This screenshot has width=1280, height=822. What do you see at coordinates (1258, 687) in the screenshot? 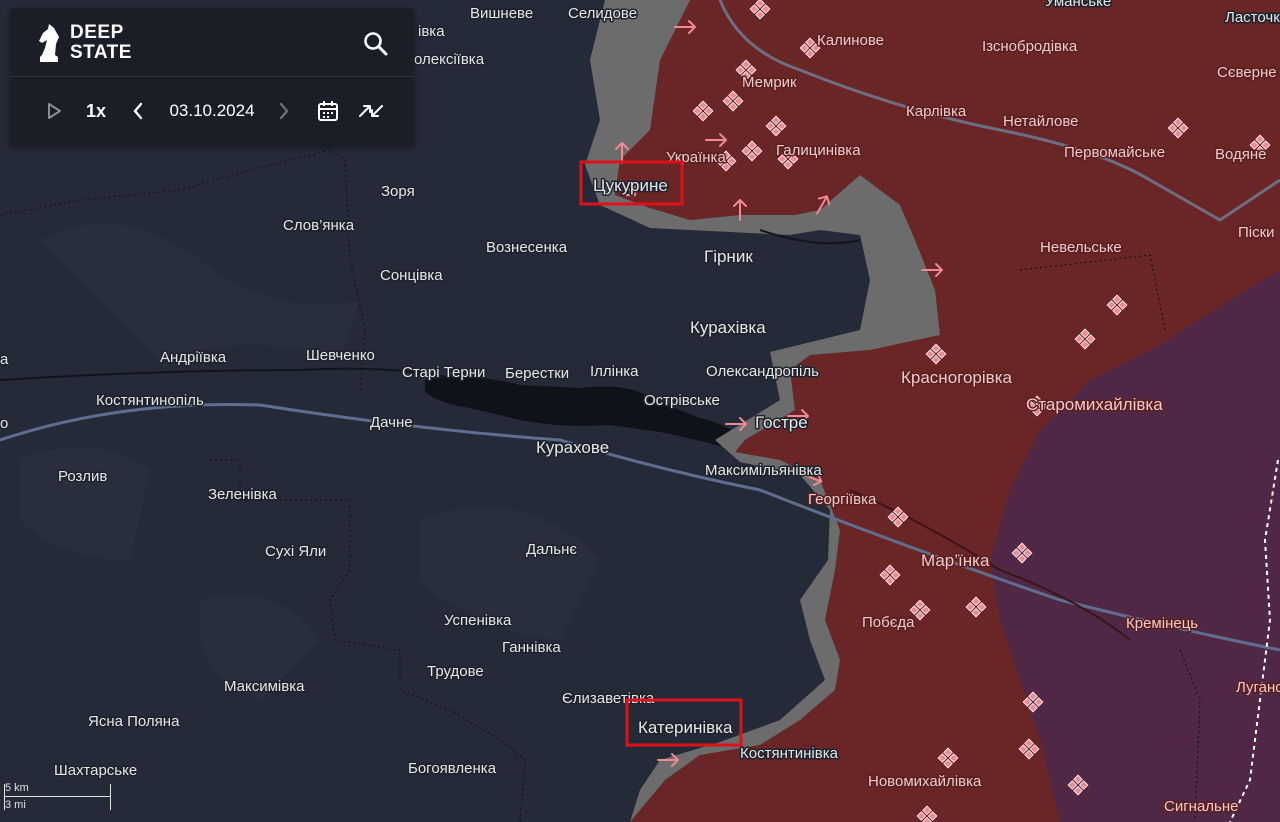
I see `label-luhanske: Луганс` at bounding box center [1258, 687].